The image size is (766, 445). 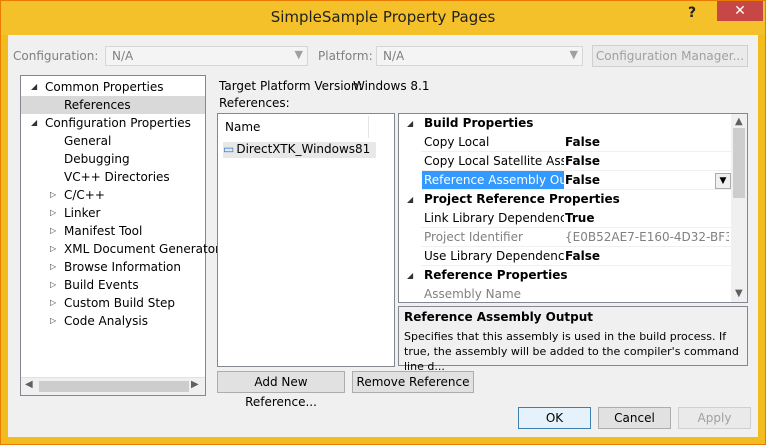 I want to click on tree-item: References, so click(x=113, y=105).